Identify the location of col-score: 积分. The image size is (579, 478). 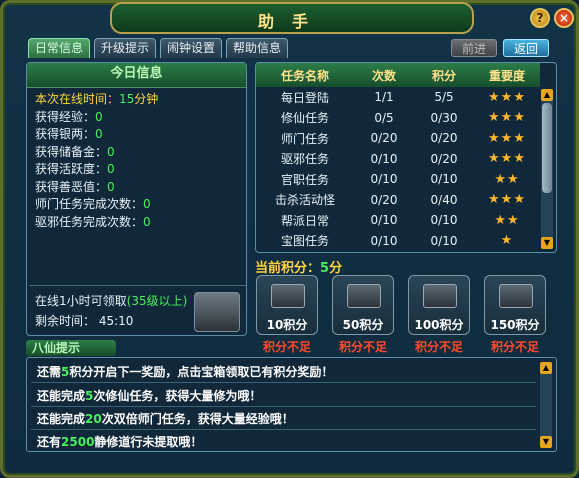
(444, 75).